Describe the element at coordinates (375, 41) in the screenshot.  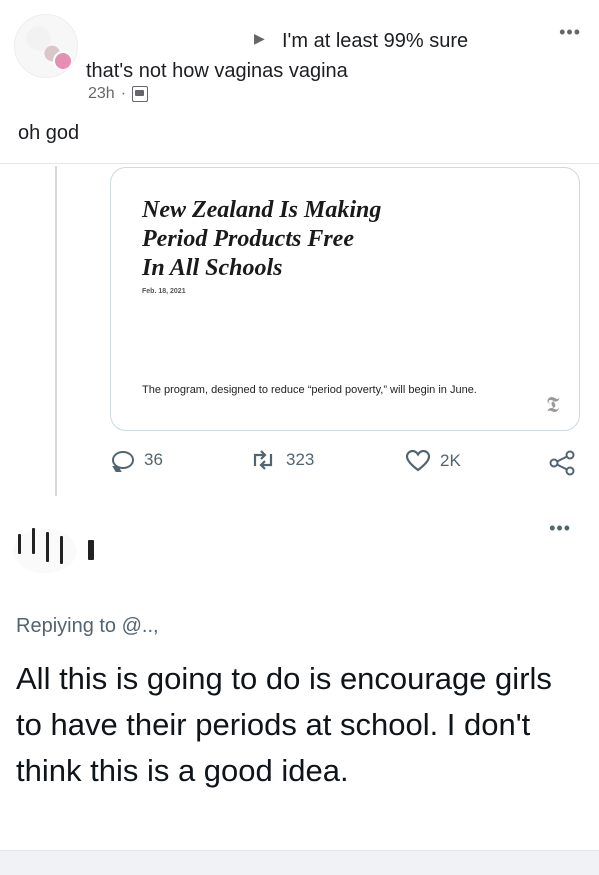
I see `headline-line-1: I'm at least 99% sure` at that location.